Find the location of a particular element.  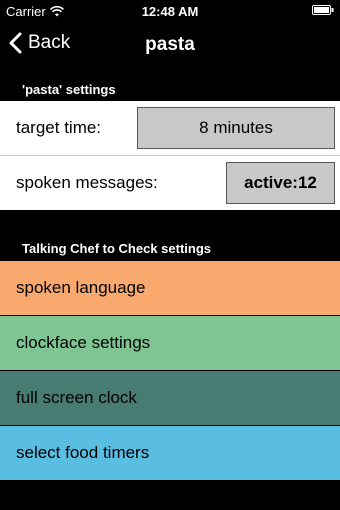

status-bar: Carrier 12:48 AM is located at coordinates (170, 11).